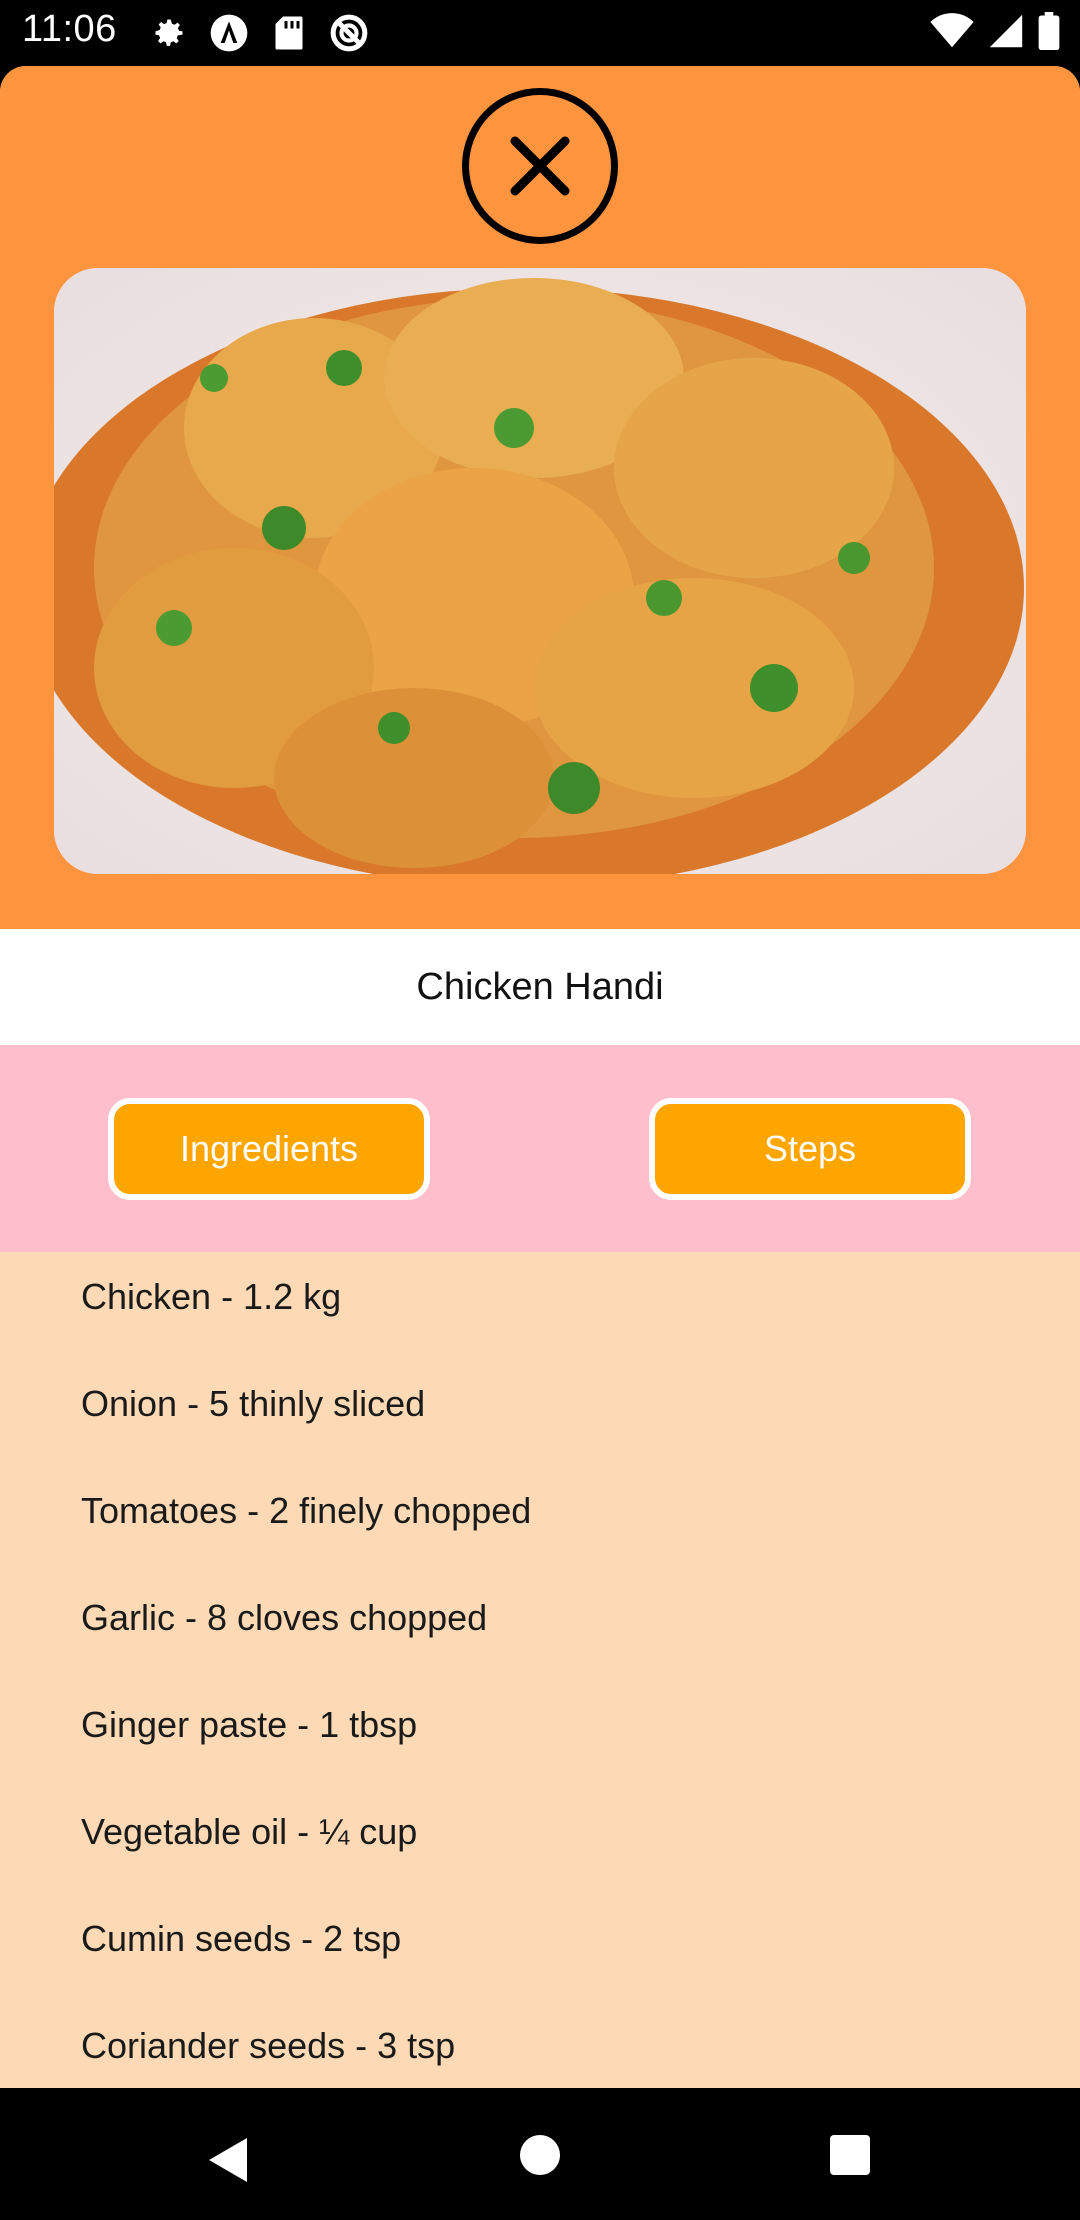 The height and width of the screenshot is (2220, 1080). What do you see at coordinates (1006, 33) in the screenshot?
I see `signal-icon` at bounding box center [1006, 33].